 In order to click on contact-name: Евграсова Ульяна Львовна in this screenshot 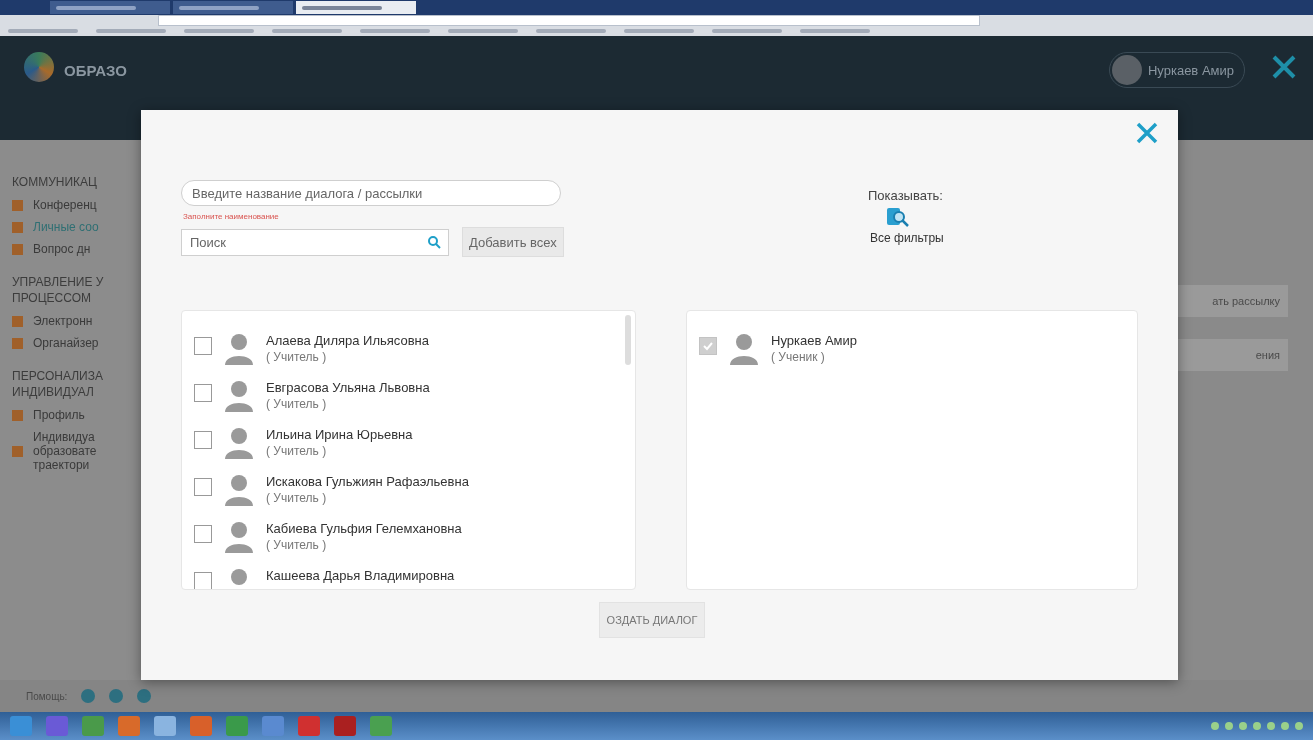, I will do `click(348, 387)`.